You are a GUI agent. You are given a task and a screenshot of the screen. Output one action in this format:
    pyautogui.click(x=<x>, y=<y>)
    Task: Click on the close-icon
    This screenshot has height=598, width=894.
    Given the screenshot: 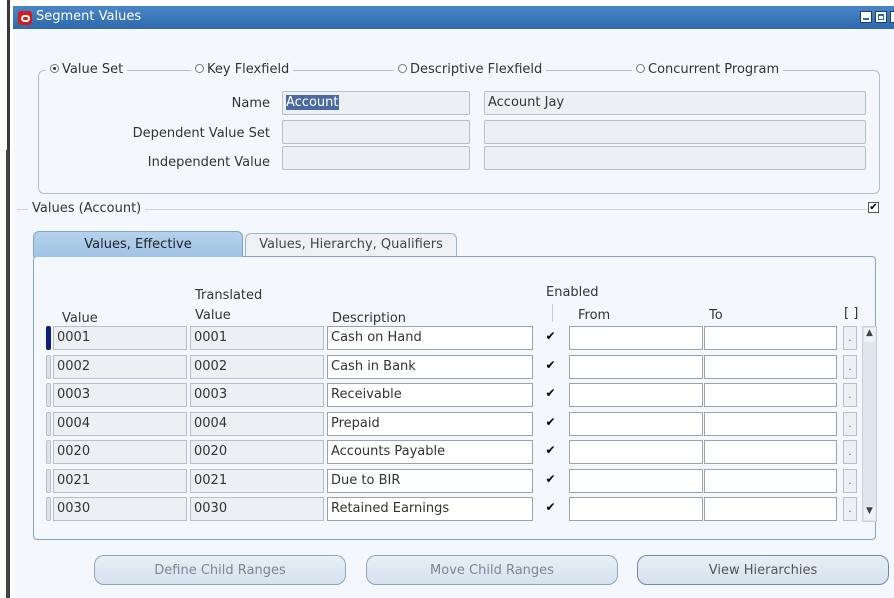 What is the action you would take?
    pyautogui.click(x=892, y=17)
    